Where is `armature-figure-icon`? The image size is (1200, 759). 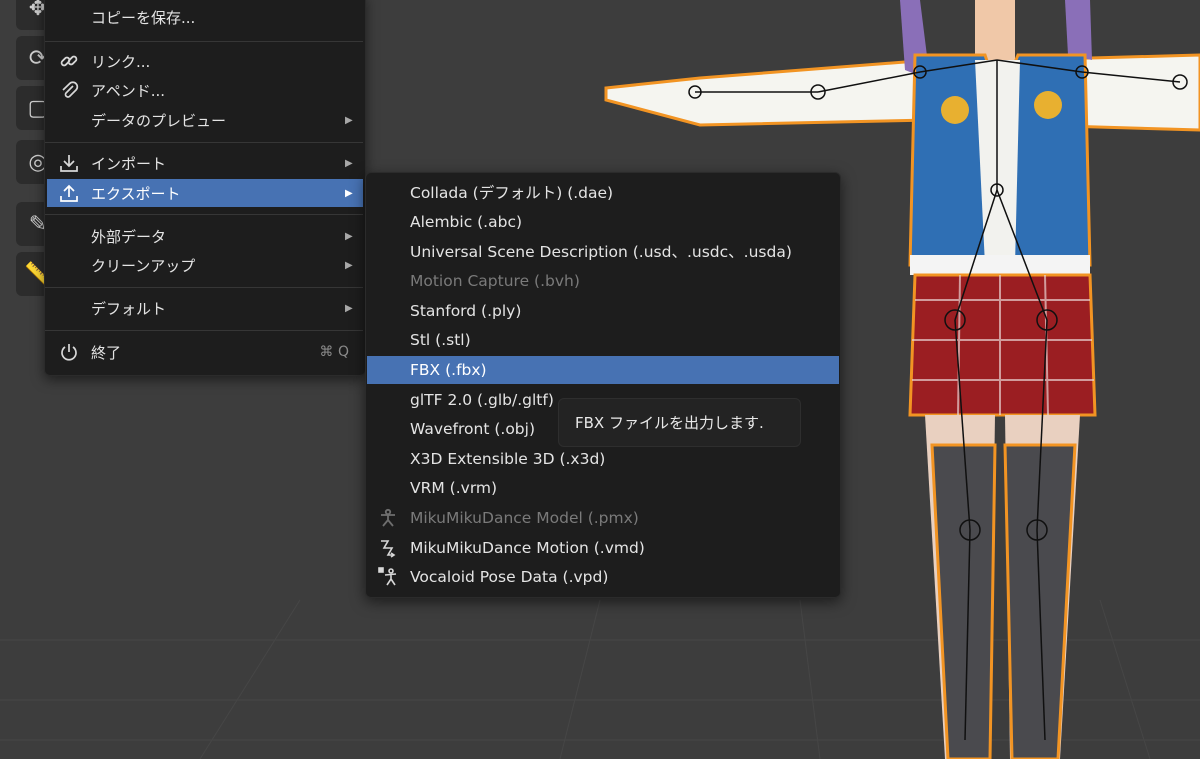 armature-figure-icon is located at coordinates (388, 518).